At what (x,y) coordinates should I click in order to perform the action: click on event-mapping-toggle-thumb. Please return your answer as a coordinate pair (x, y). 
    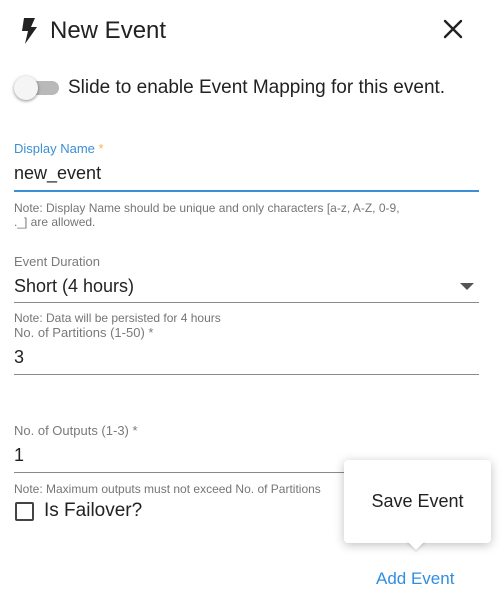
    Looking at the image, I should click on (26, 88).